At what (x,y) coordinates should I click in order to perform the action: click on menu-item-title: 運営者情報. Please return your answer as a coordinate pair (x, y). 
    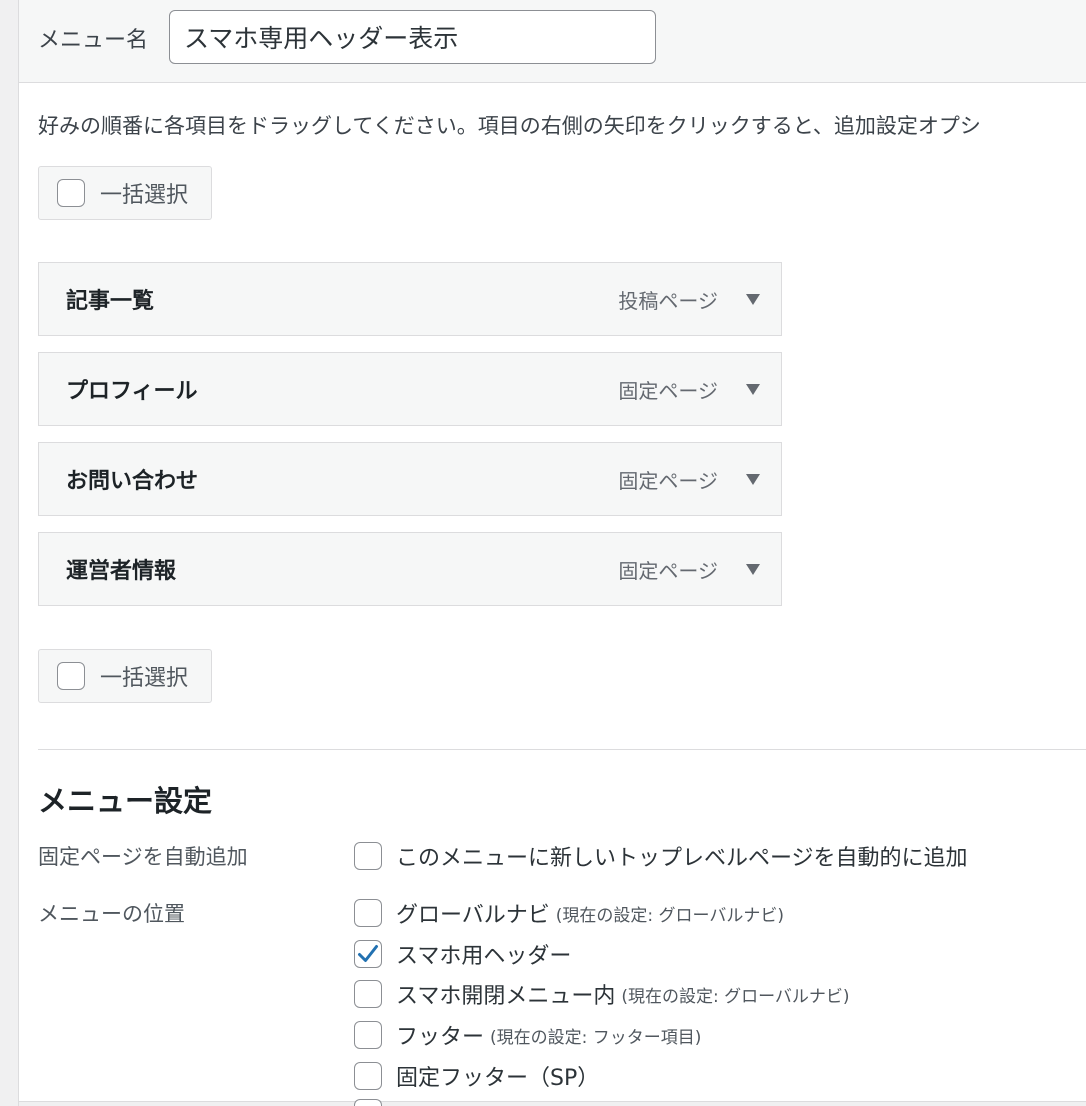
    Looking at the image, I should click on (121, 571).